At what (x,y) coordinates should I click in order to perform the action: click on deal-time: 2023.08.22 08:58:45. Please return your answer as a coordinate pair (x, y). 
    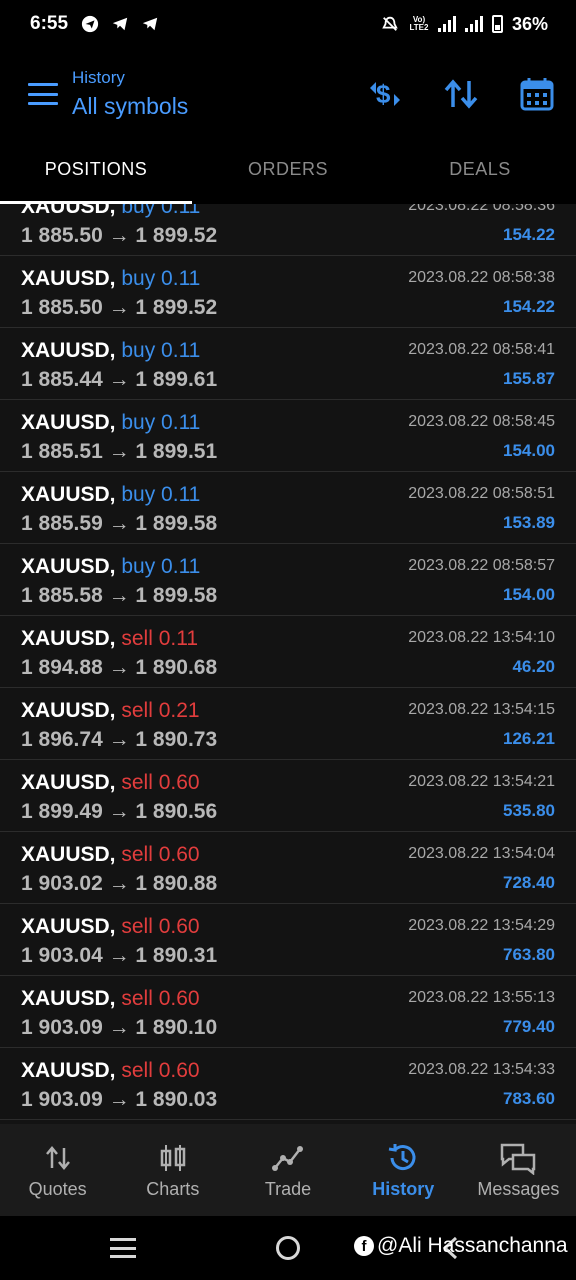
    Looking at the image, I should click on (481, 421).